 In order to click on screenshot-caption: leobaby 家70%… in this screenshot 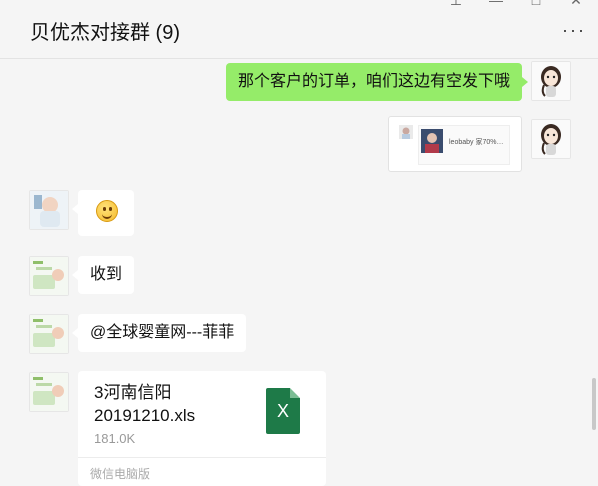, I will do `click(476, 142)`.